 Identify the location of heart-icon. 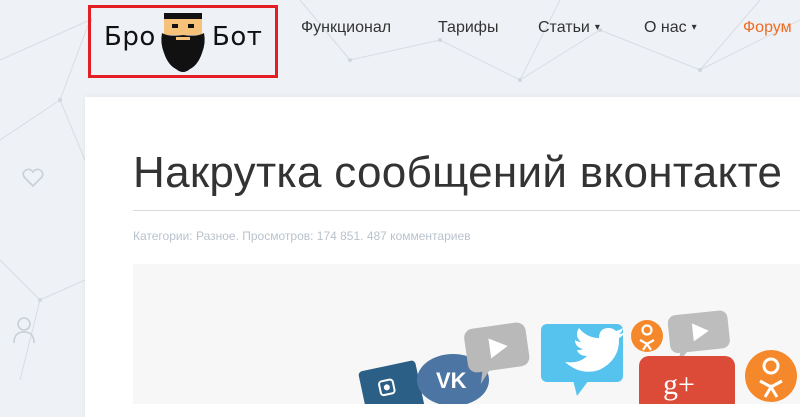
(33, 178).